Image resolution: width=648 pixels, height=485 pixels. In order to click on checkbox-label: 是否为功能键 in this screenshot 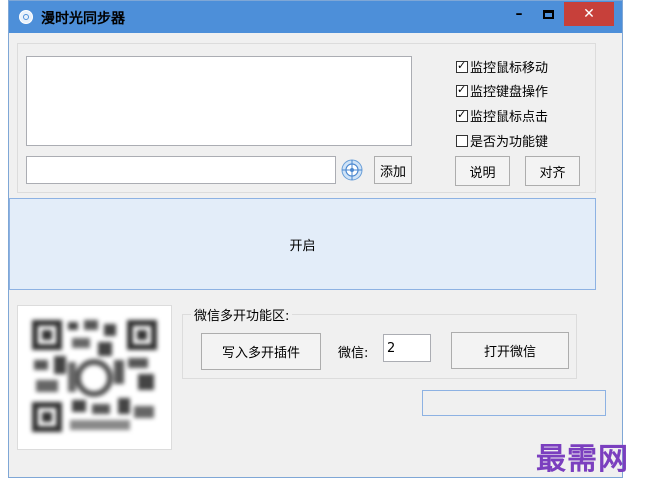, I will do `click(509, 142)`.